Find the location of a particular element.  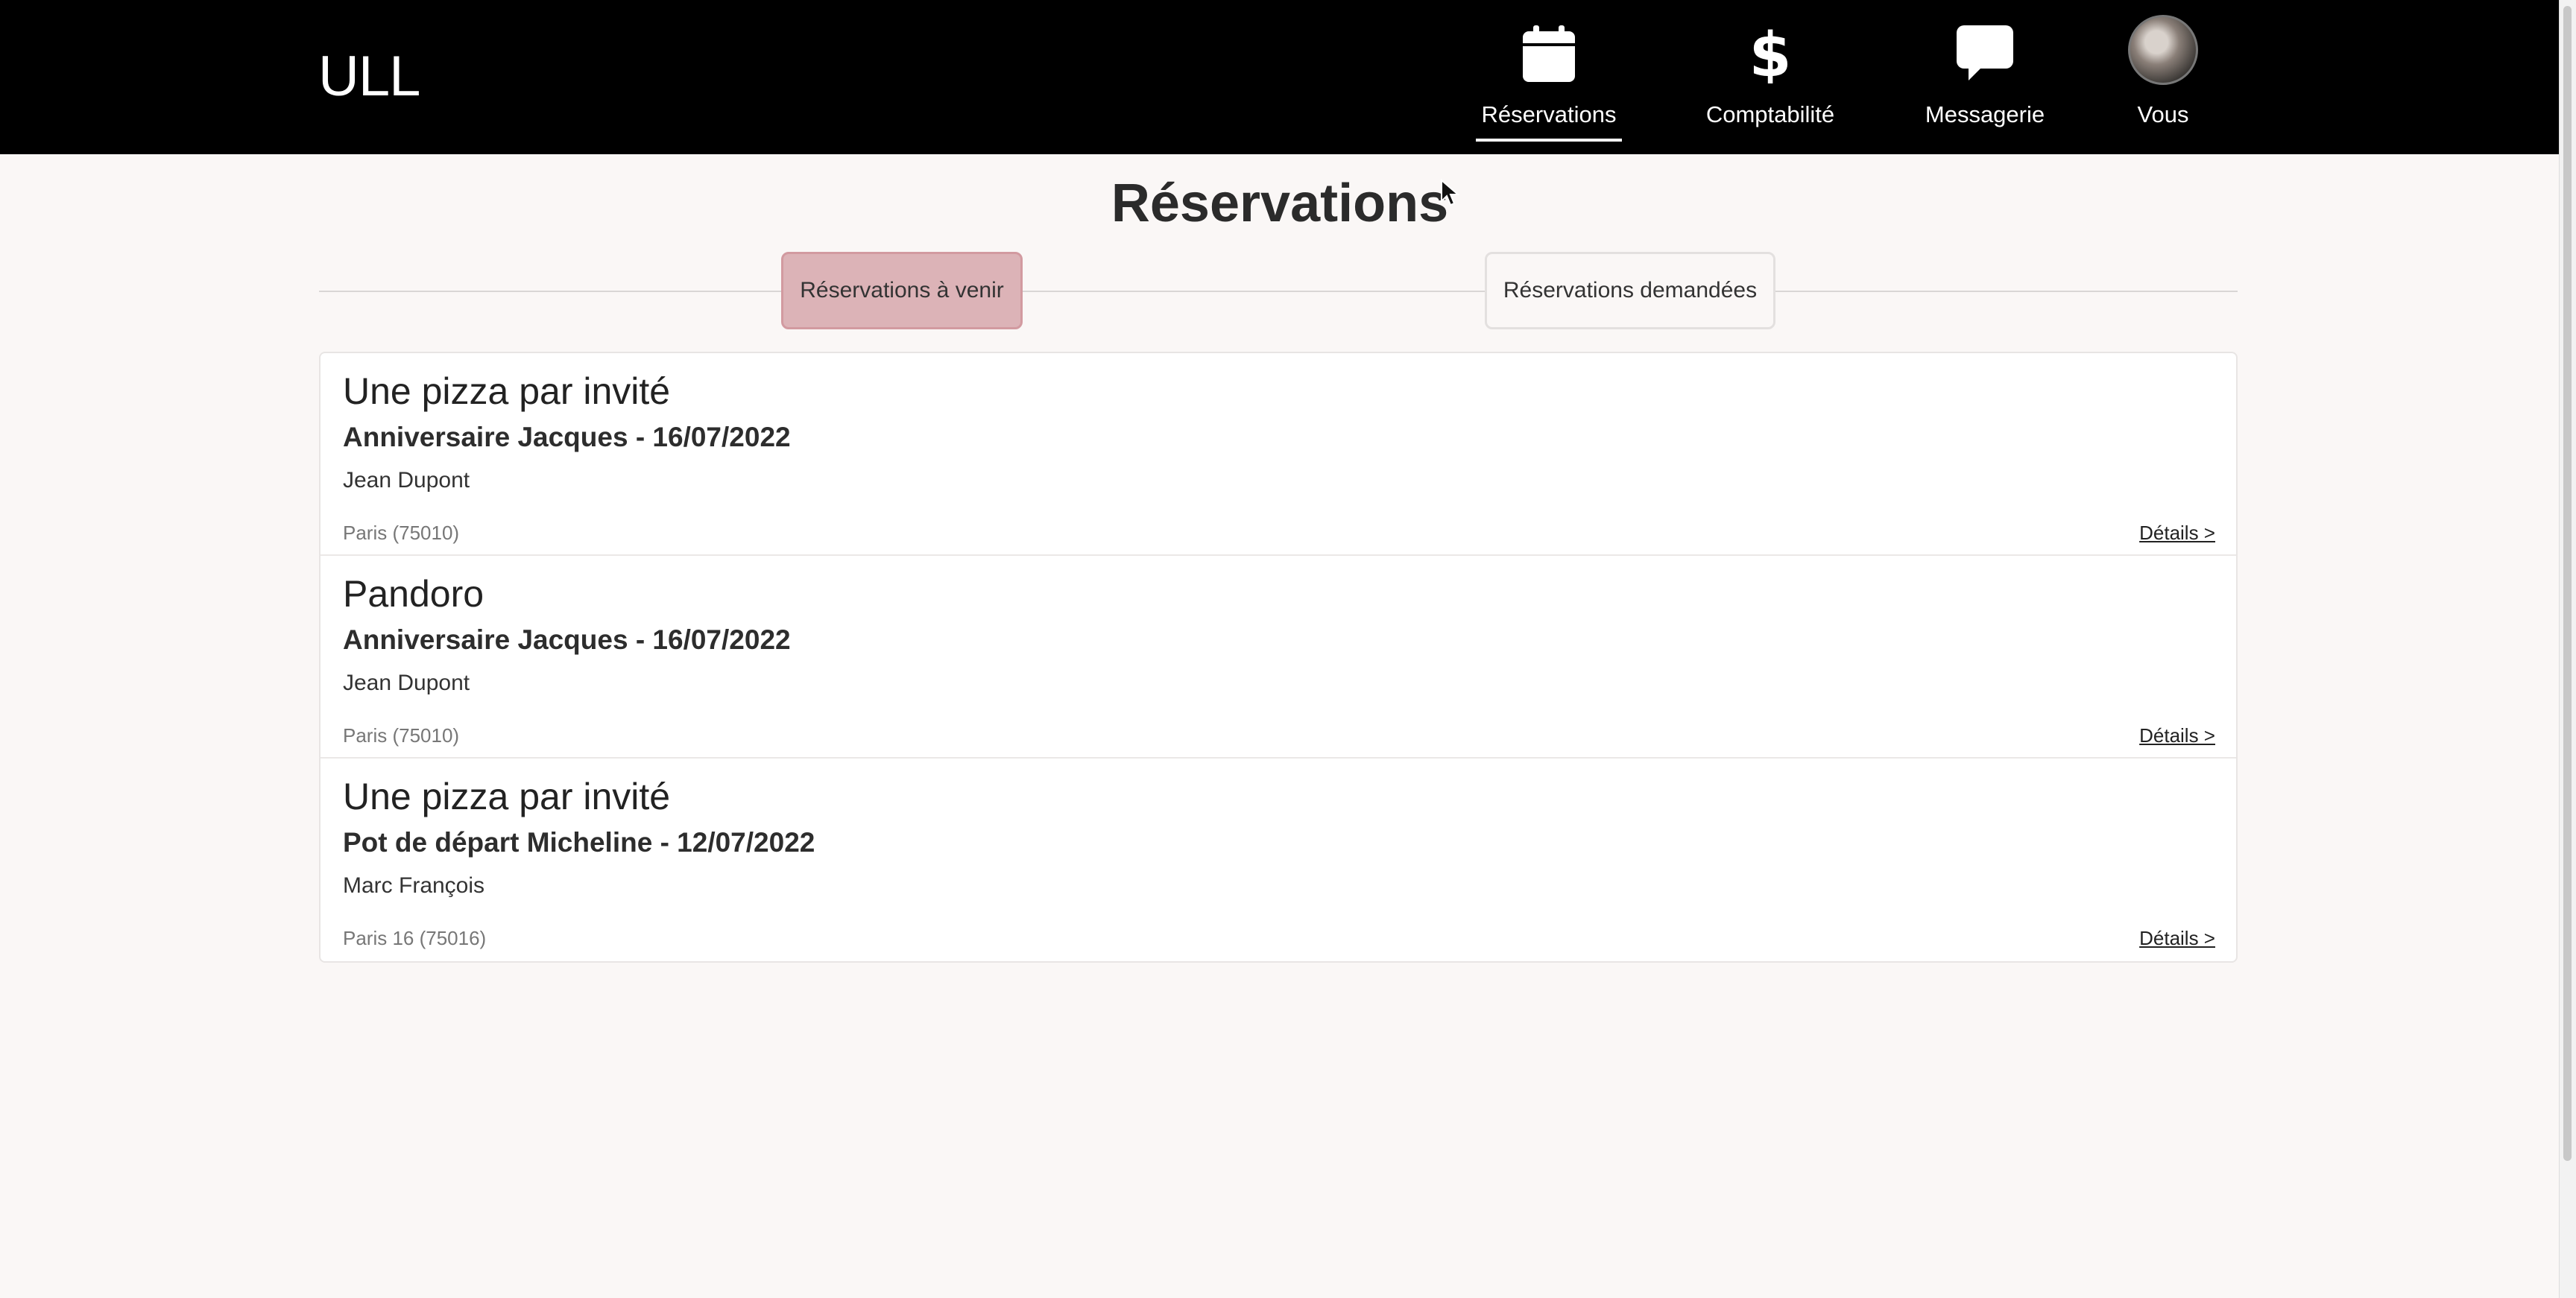

nav-comptabilite: $ Comptabilité is located at coordinates (1771, 77).